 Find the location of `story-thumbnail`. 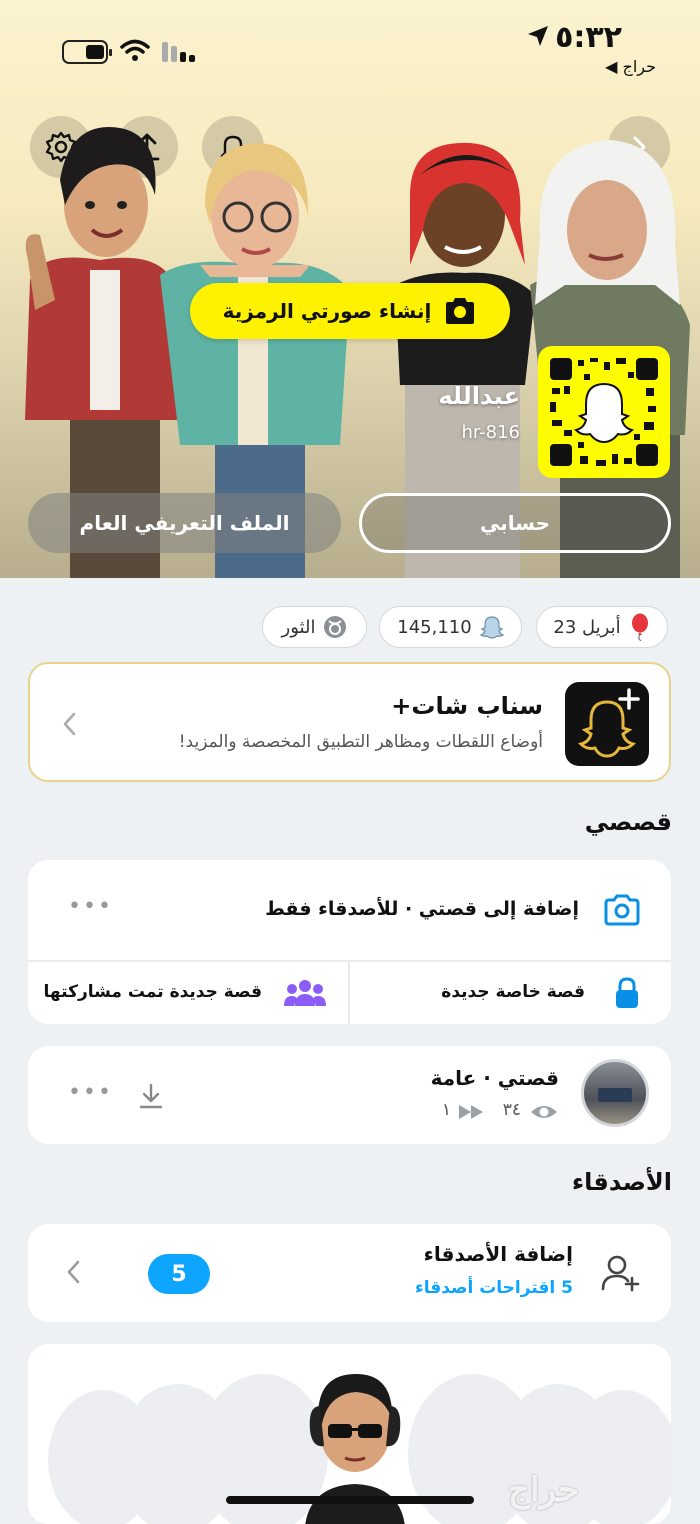

story-thumbnail is located at coordinates (615, 1093).